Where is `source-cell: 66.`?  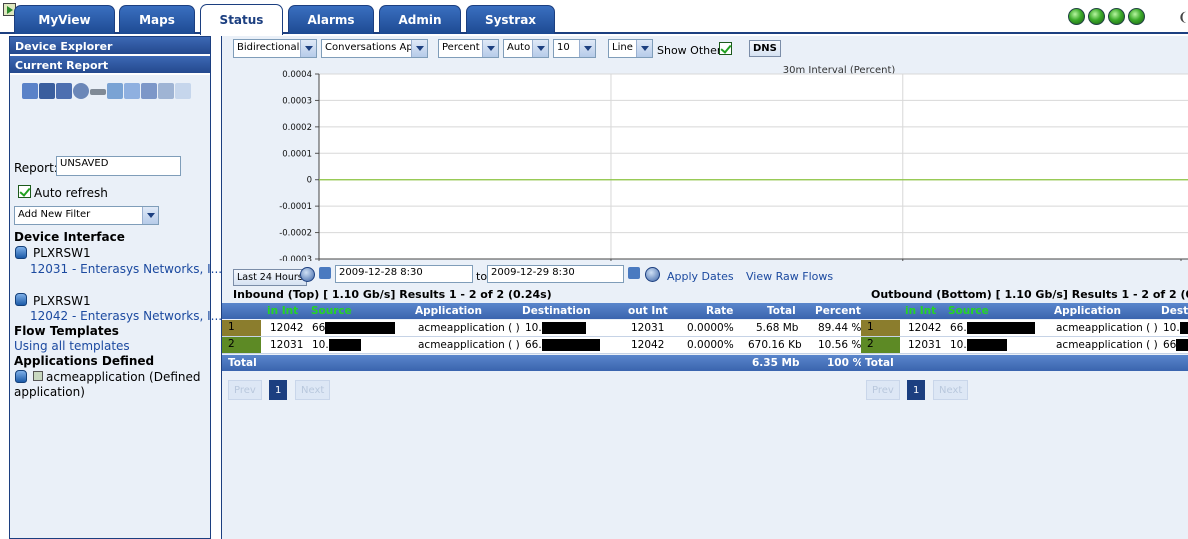 source-cell: 66. is located at coordinates (992, 328).